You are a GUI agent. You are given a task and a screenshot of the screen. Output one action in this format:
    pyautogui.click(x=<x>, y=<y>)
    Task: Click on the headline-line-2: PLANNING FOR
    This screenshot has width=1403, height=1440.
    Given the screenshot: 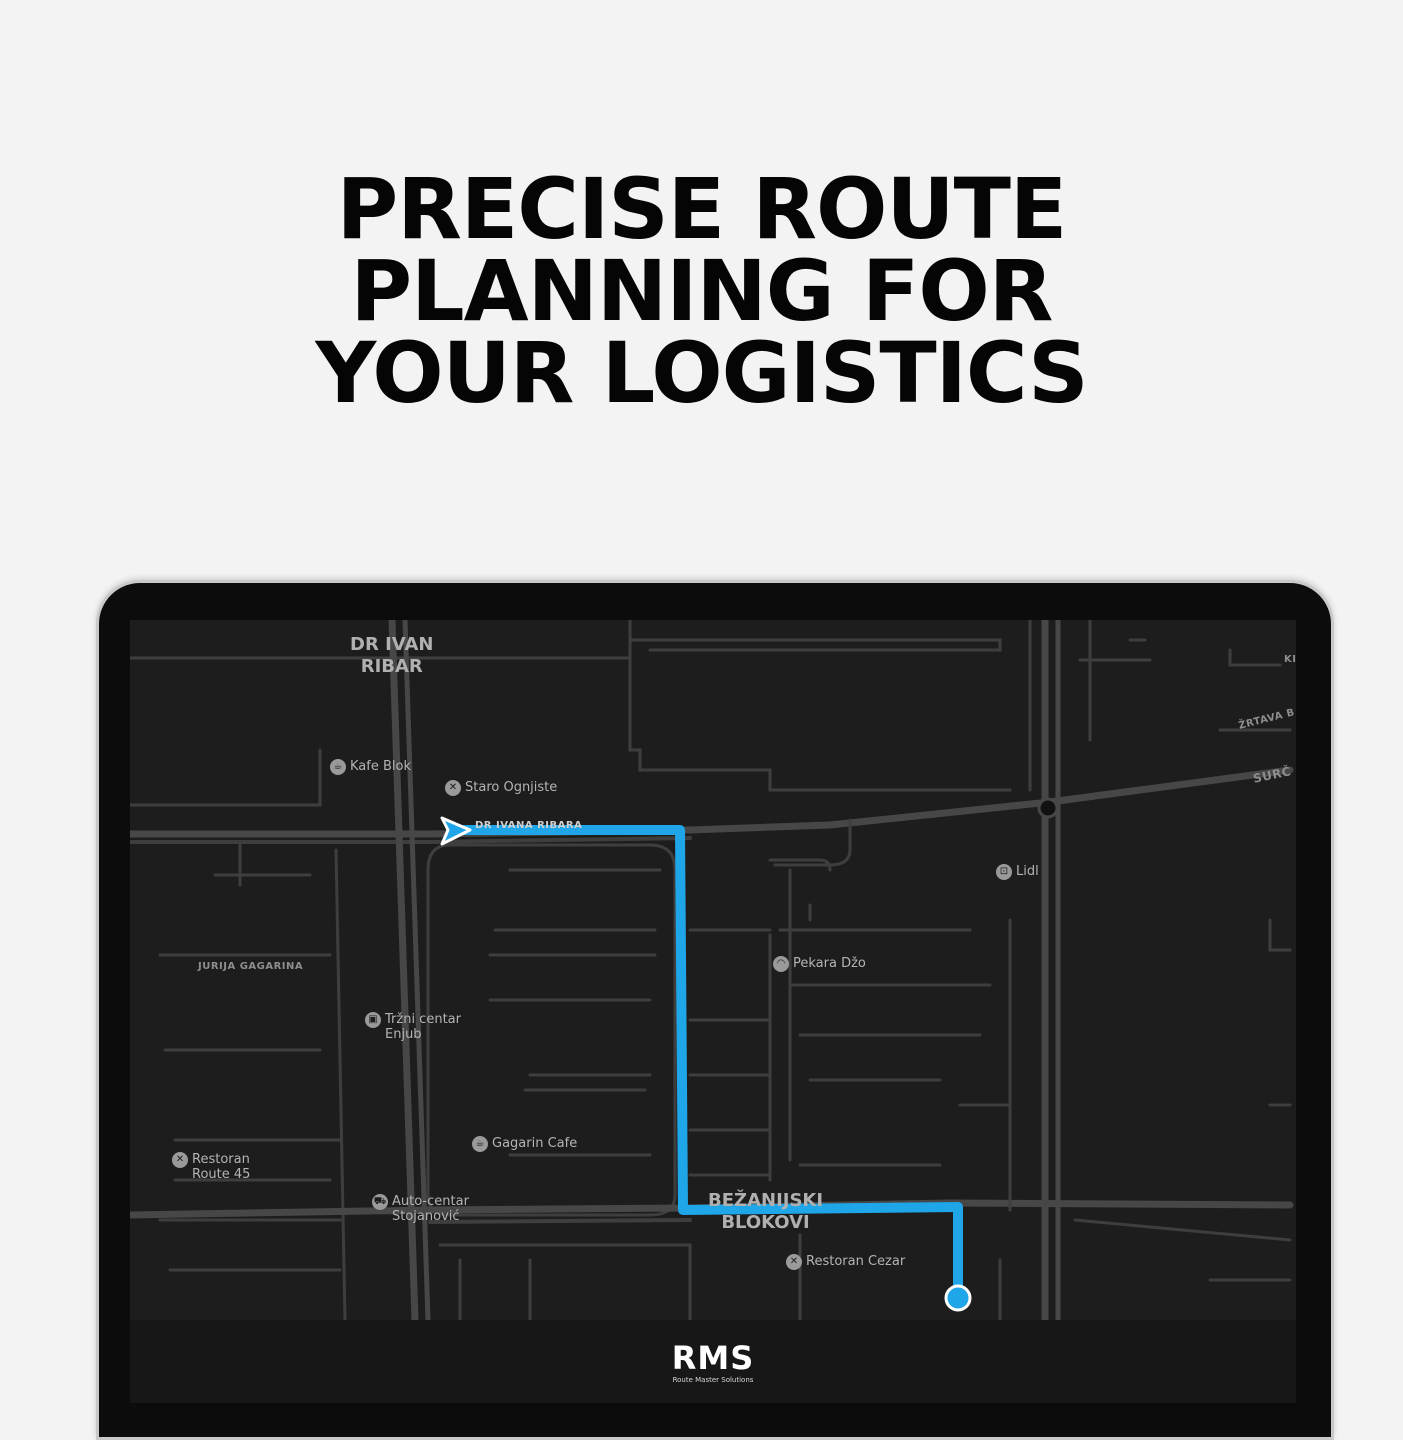 What is the action you would take?
    pyautogui.click(x=702, y=291)
    